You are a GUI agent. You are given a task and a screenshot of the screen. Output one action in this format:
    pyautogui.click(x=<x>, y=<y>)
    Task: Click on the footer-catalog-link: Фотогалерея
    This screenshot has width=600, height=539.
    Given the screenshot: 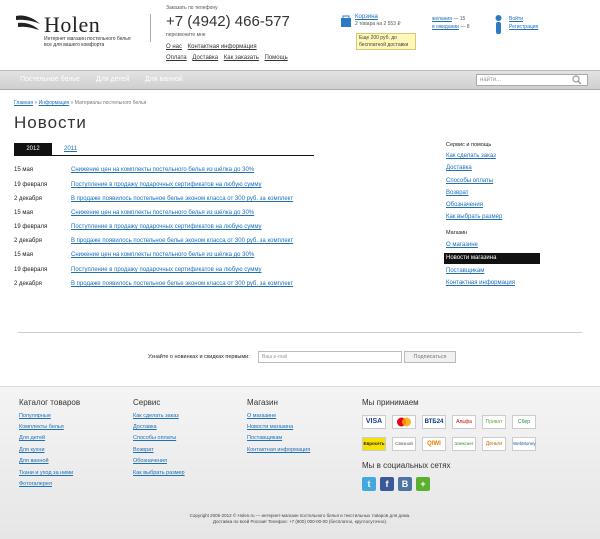 What is the action you would take?
    pyautogui.click(x=35, y=484)
    